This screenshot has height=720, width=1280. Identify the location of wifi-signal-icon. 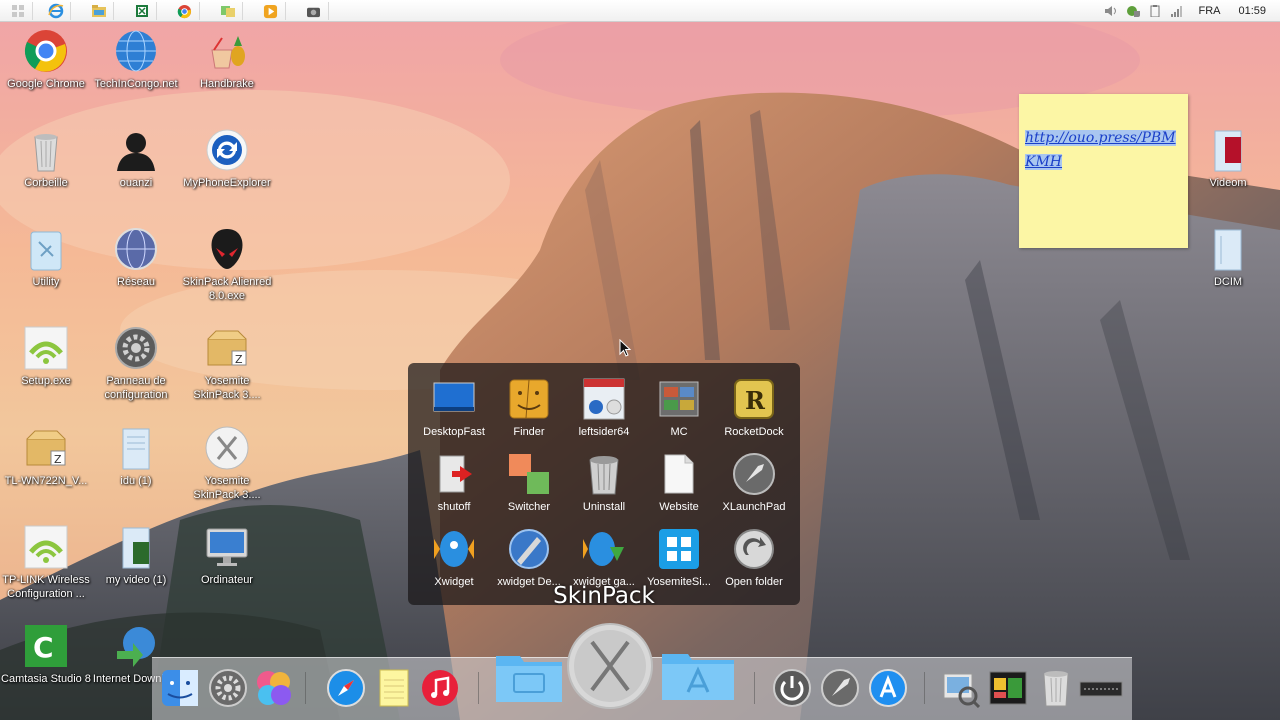
(1177, 11).